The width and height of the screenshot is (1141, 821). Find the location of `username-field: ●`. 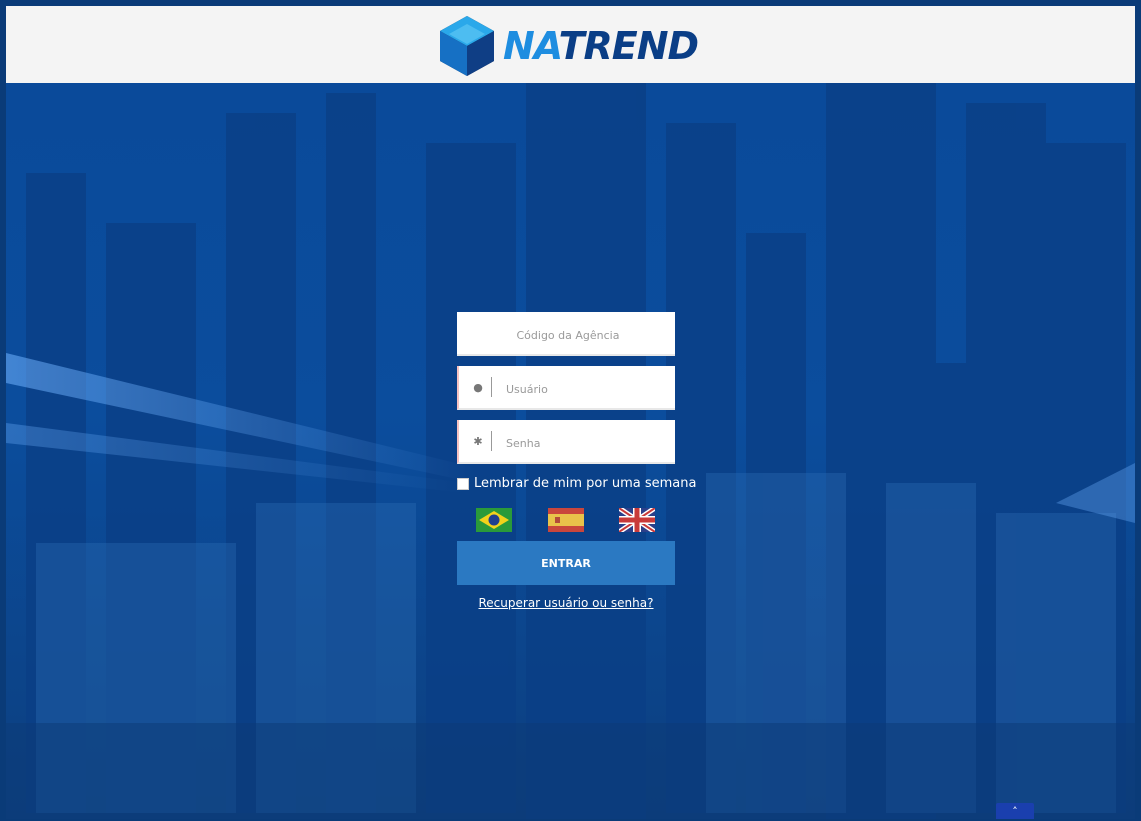

username-field: ● is located at coordinates (566, 389).